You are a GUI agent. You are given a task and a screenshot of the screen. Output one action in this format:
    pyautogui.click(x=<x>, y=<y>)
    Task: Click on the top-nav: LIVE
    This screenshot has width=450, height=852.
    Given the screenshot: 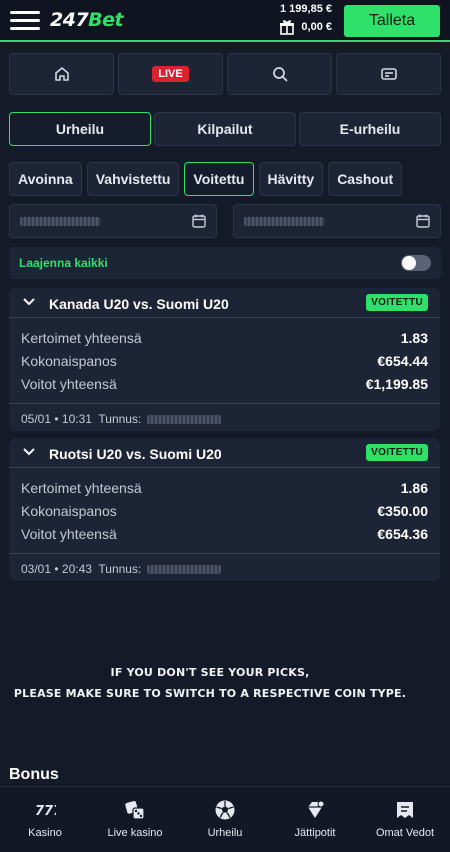 What is the action you would take?
    pyautogui.click(x=225, y=74)
    